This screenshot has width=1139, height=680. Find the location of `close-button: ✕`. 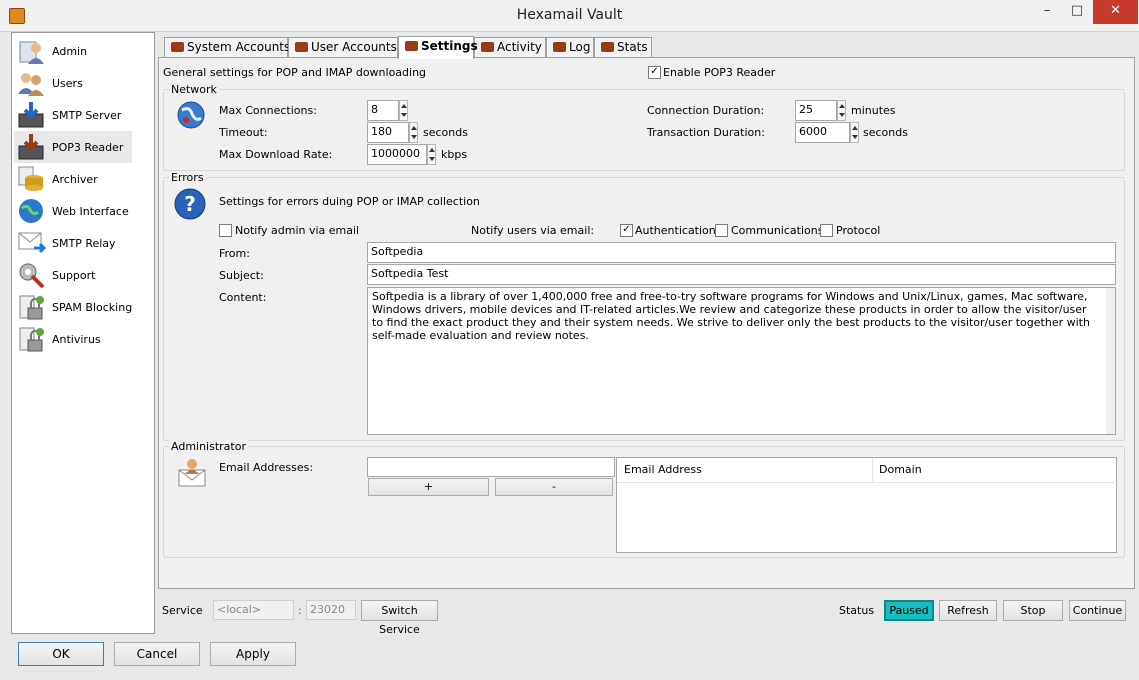

close-button: ✕ is located at coordinates (1115, 12).